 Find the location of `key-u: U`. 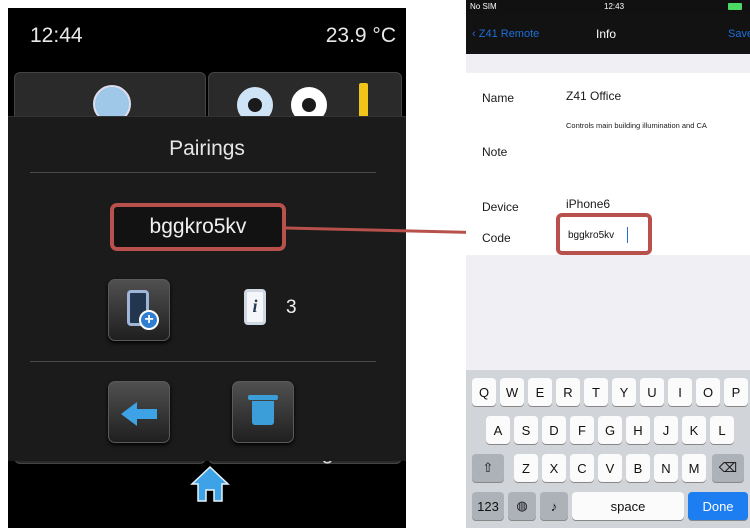

key-u: U is located at coordinates (652, 392).